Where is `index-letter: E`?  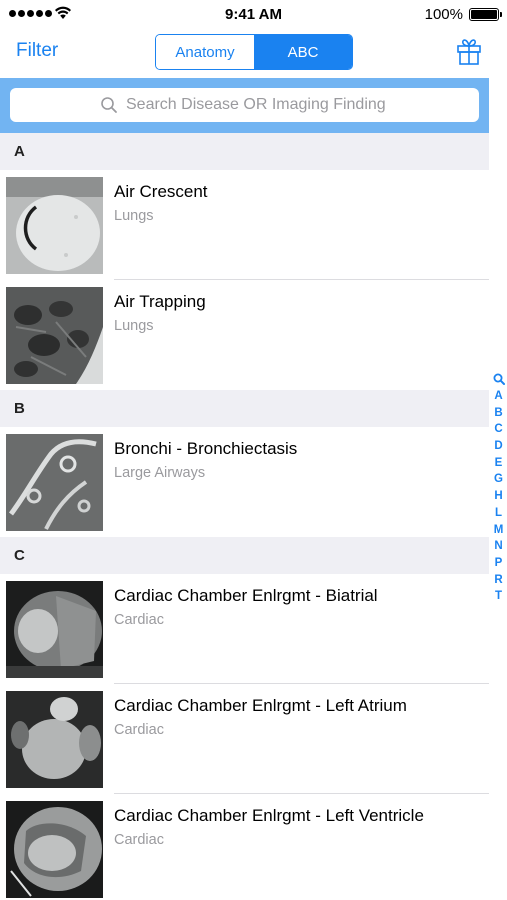 index-letter: E is located at coordinates (499, 463).